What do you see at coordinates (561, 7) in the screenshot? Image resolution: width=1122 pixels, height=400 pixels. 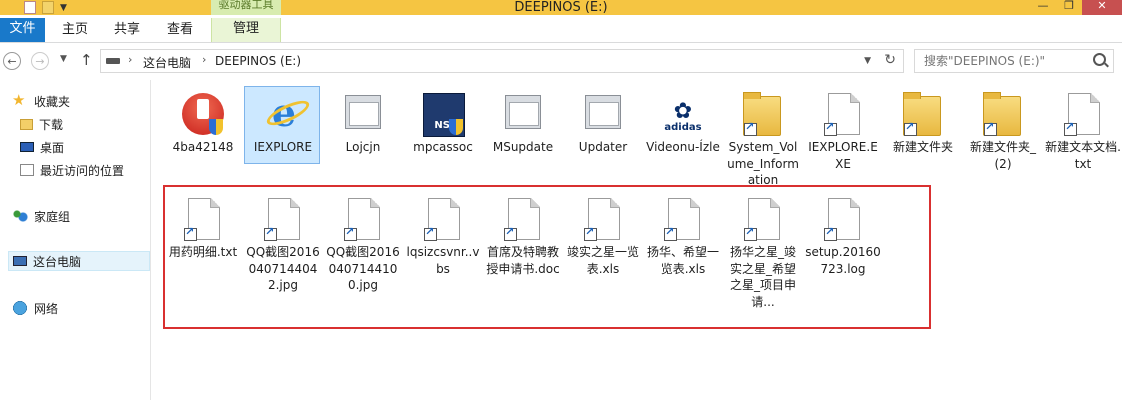 I see `window-title: DEEPINOS (E:)` at bounding box center [561, 7].